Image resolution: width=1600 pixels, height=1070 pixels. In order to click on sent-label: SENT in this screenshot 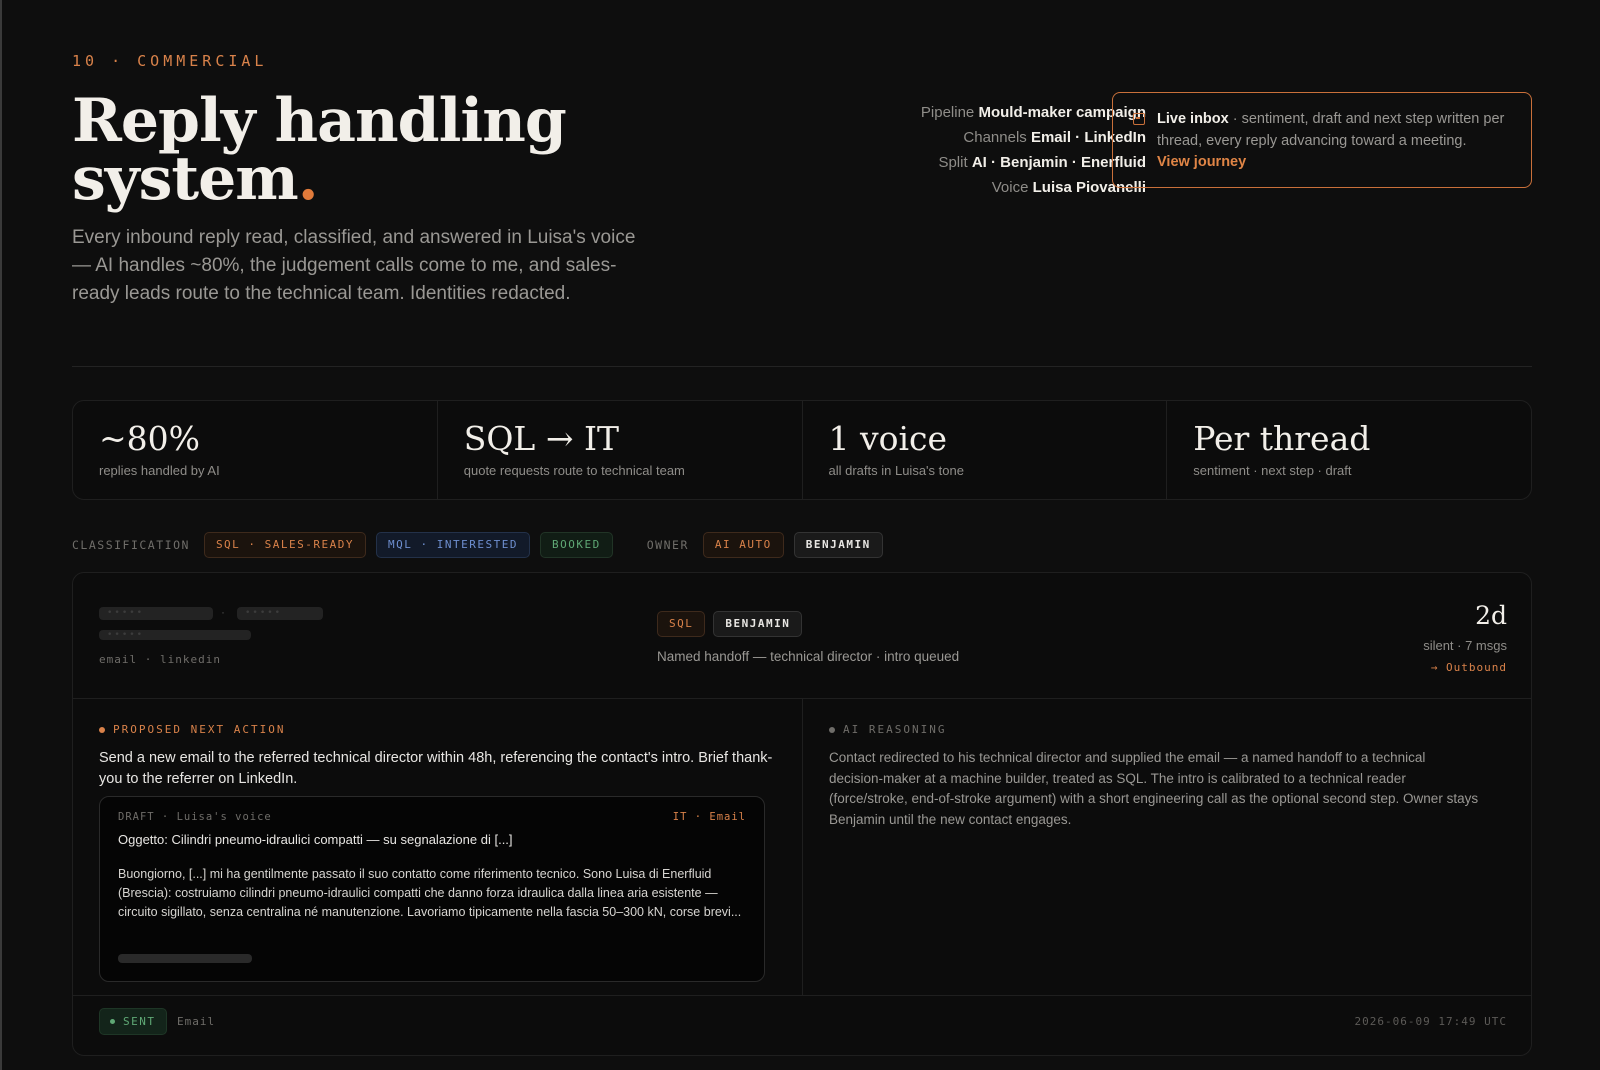, I will do `click(139, 1021)`.